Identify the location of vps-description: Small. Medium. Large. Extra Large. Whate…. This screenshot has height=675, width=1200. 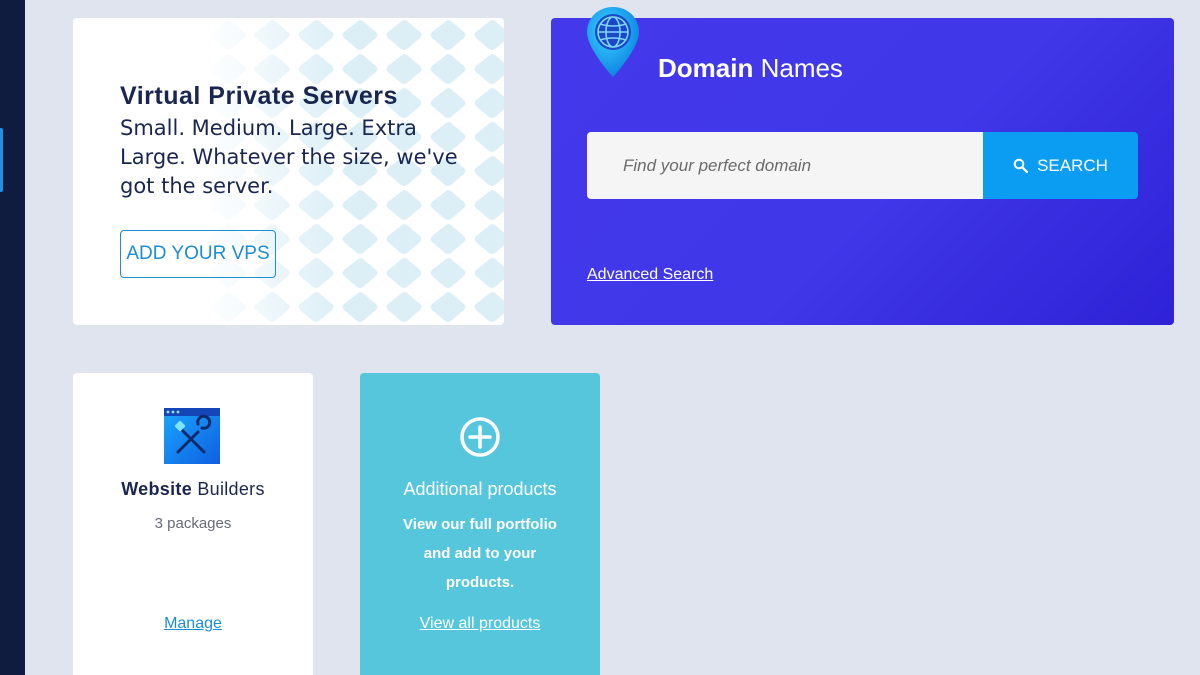
(289, 157).